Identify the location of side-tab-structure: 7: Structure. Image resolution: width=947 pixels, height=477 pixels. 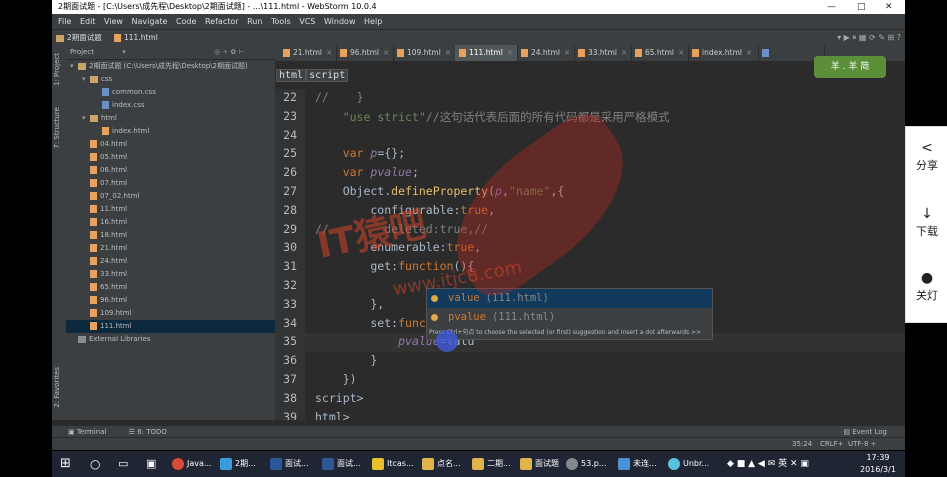
(57, 128).